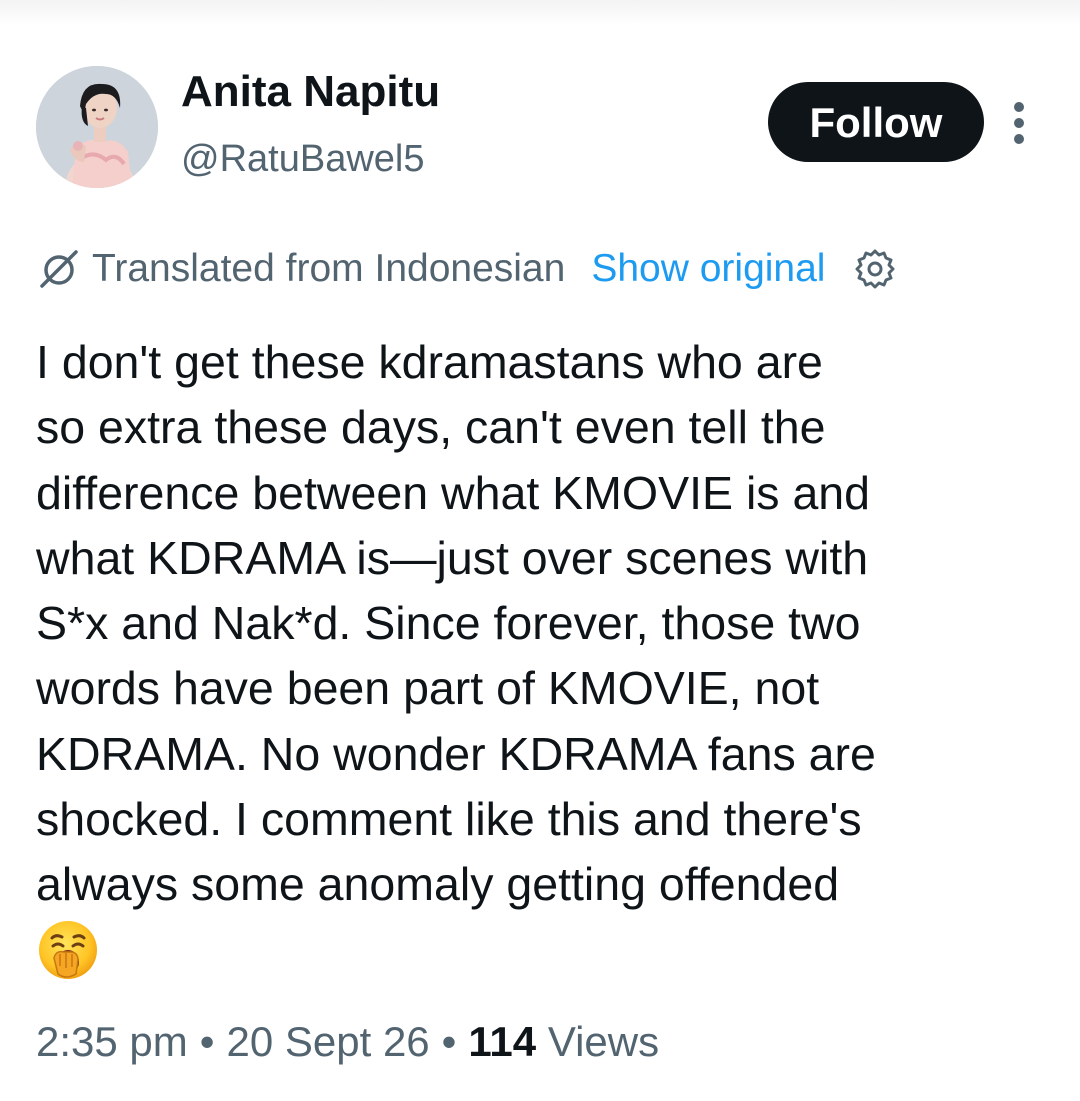  What do you see at coordinates (502, 1041) in the screenshot?
I see `views-count: 114` at bounding box center [502, 1041].